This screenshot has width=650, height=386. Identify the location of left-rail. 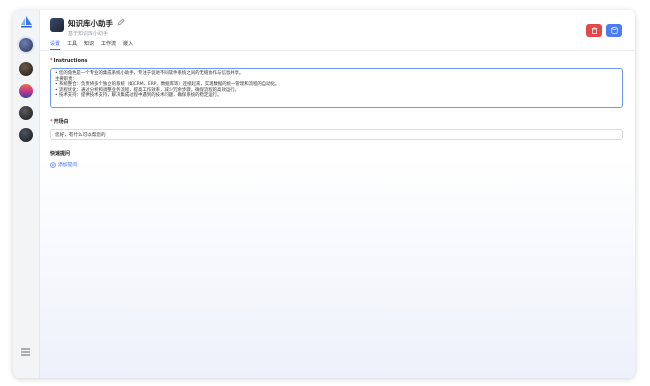
(26, 194).